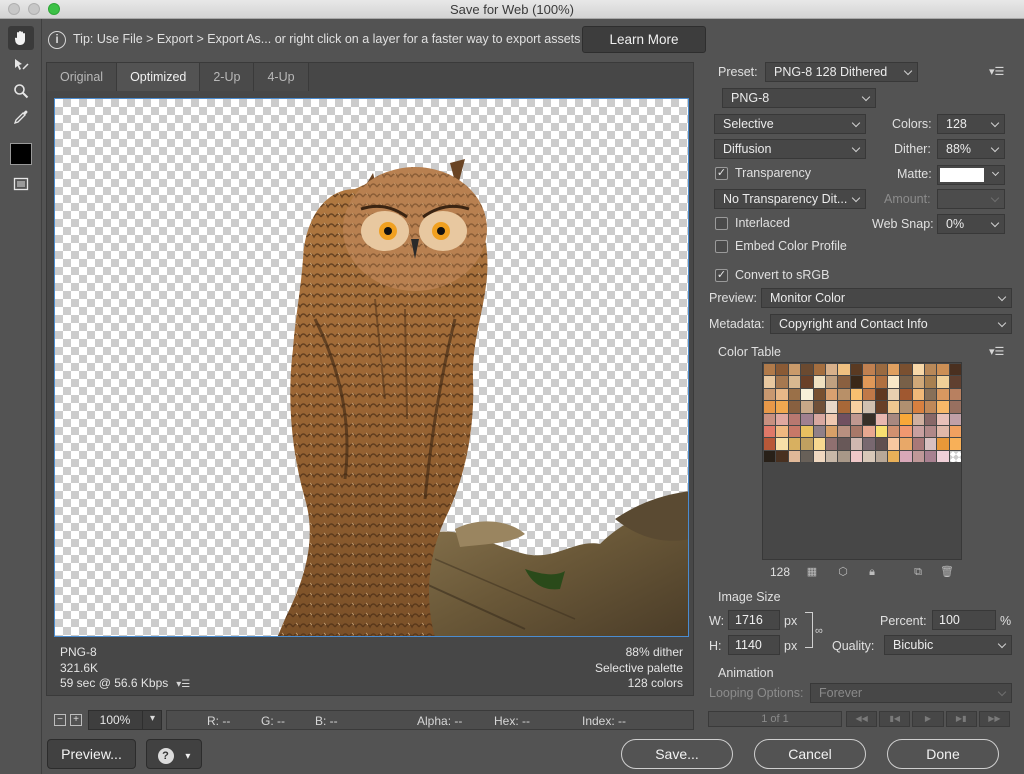 The image size is (1024, 774). What do you see at coordinates (281, 77) in the screenshot?
I see `tab-4-up: 4-Up` at bounding box center [281, 77].